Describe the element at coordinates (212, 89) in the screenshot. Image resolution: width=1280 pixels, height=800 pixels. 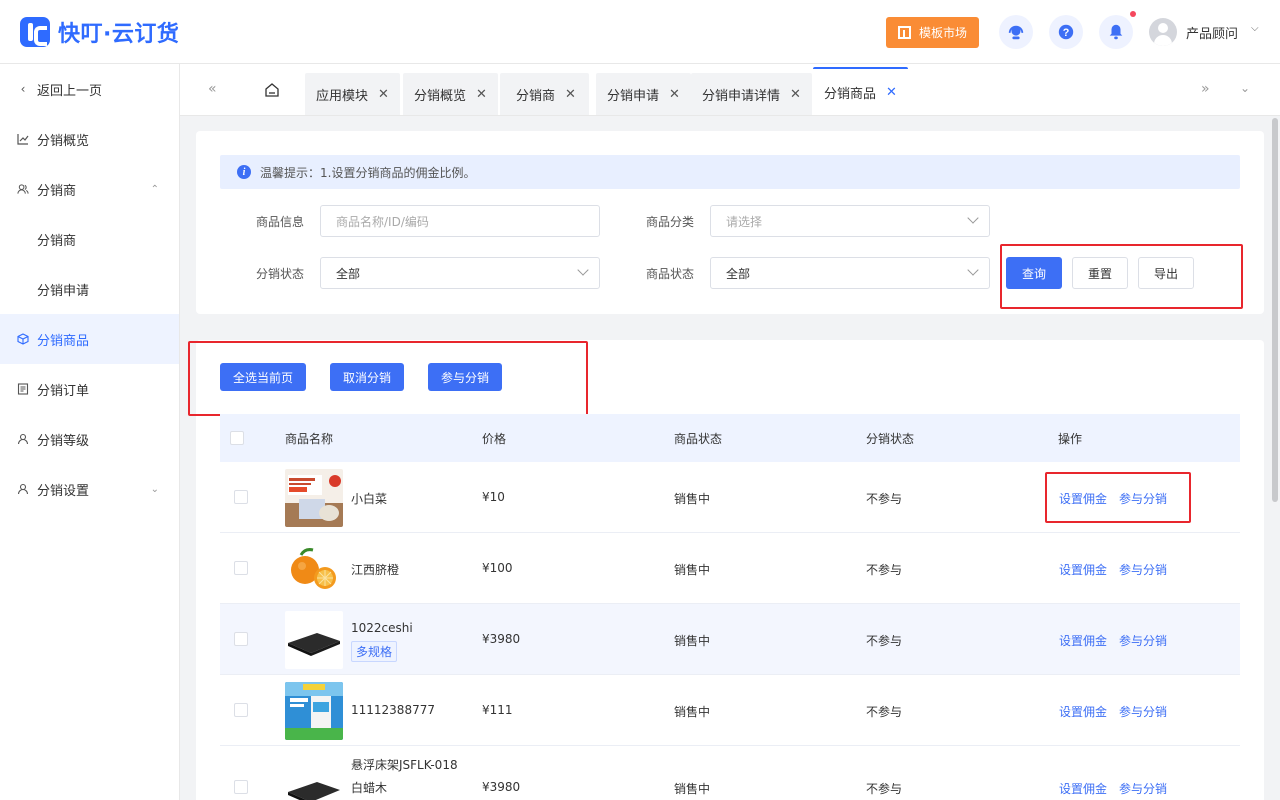
I see `double-chevron-left-icon: «` at that location.